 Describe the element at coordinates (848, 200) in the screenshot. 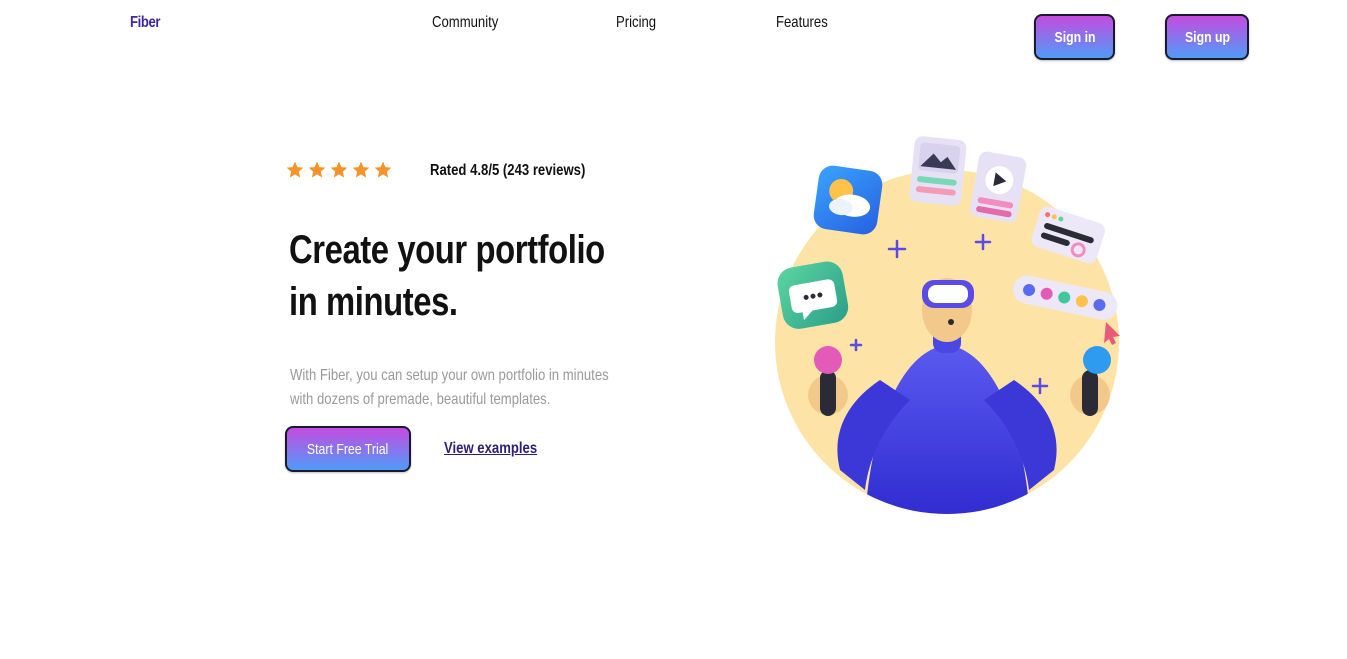

I see `weather-app-icon` at that location.